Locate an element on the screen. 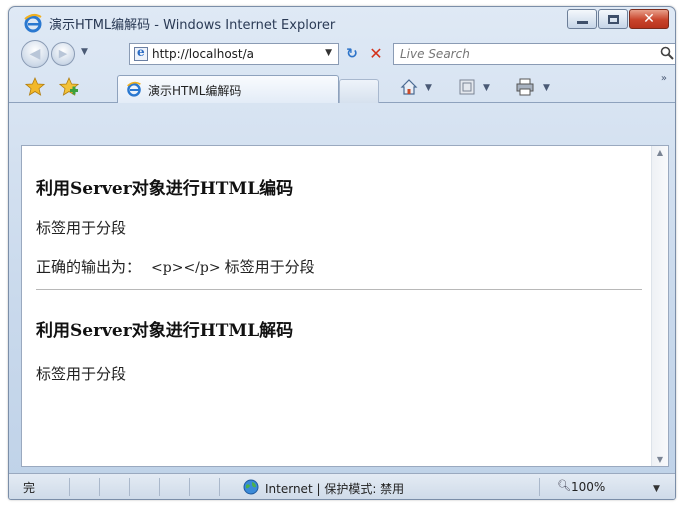 The width and height of the screenshot is (684, 506). vertical-scrollbar: ▲ ▼ is located at coordinates (659, 306).